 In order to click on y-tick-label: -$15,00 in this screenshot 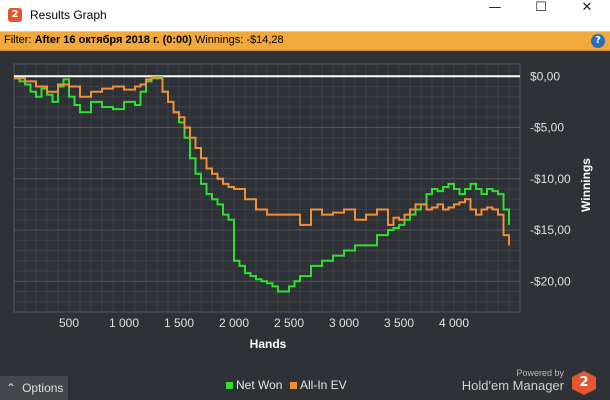, I will do `click(550, 230)`.